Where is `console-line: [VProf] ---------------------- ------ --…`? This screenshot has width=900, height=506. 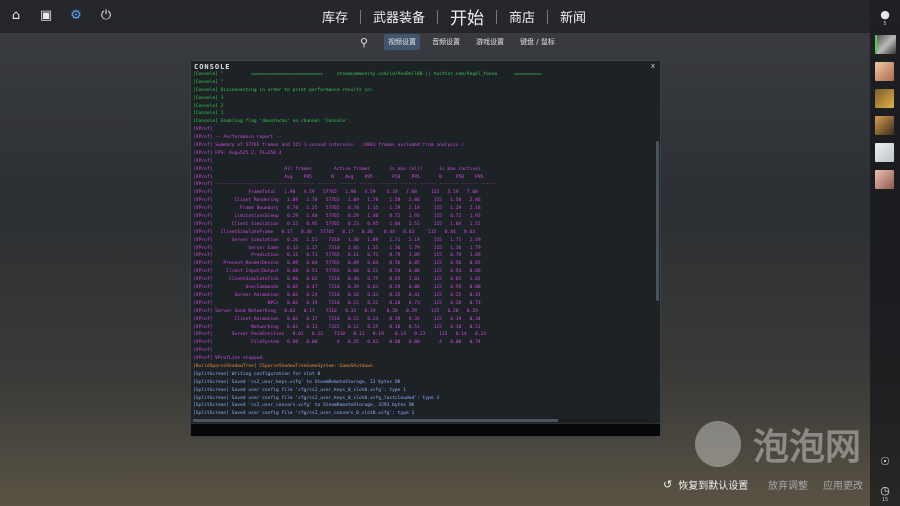 console-line: [VProf] ---------------------- ------ --… is located at coordinates (345, 185).